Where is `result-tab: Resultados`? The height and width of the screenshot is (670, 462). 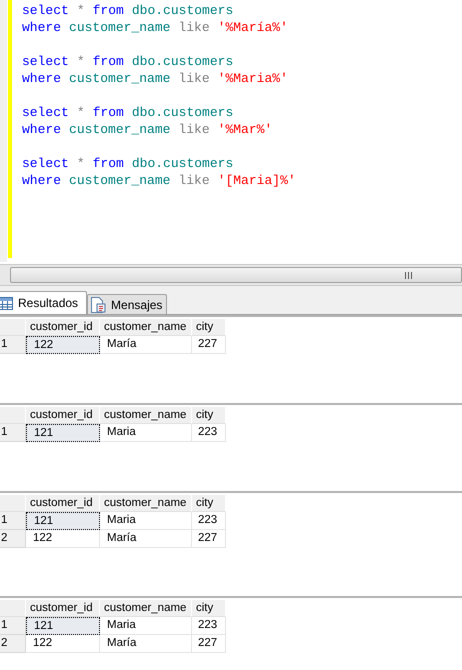
result-tab: Resultados is located at coordinates (44, 302).